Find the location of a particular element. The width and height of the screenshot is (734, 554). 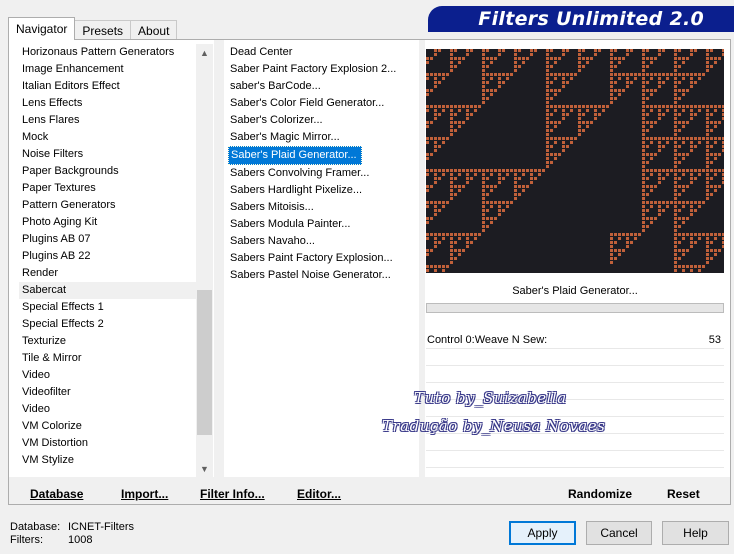

control-value: 53 is located at coordinates (714, 340).